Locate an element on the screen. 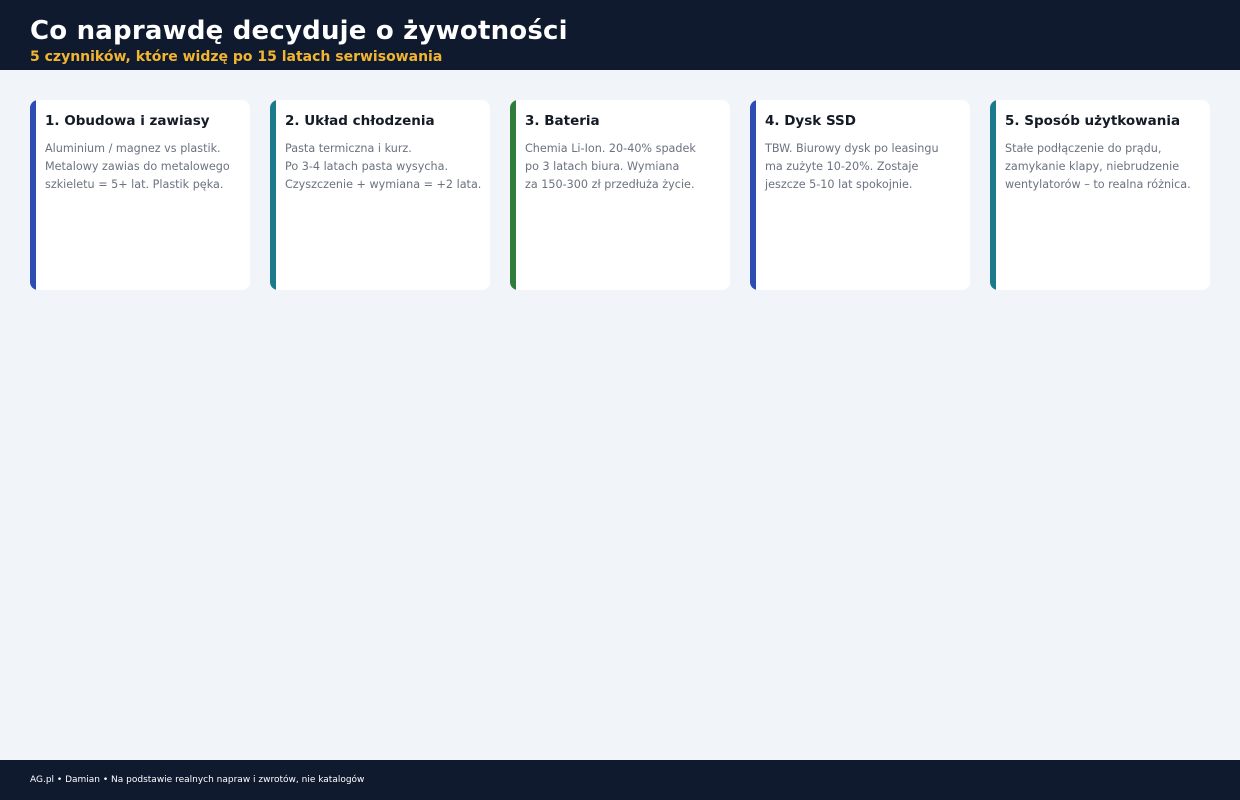  card-body-line: Metalowy zawias do metalowego is located at coordinates (137, 166).